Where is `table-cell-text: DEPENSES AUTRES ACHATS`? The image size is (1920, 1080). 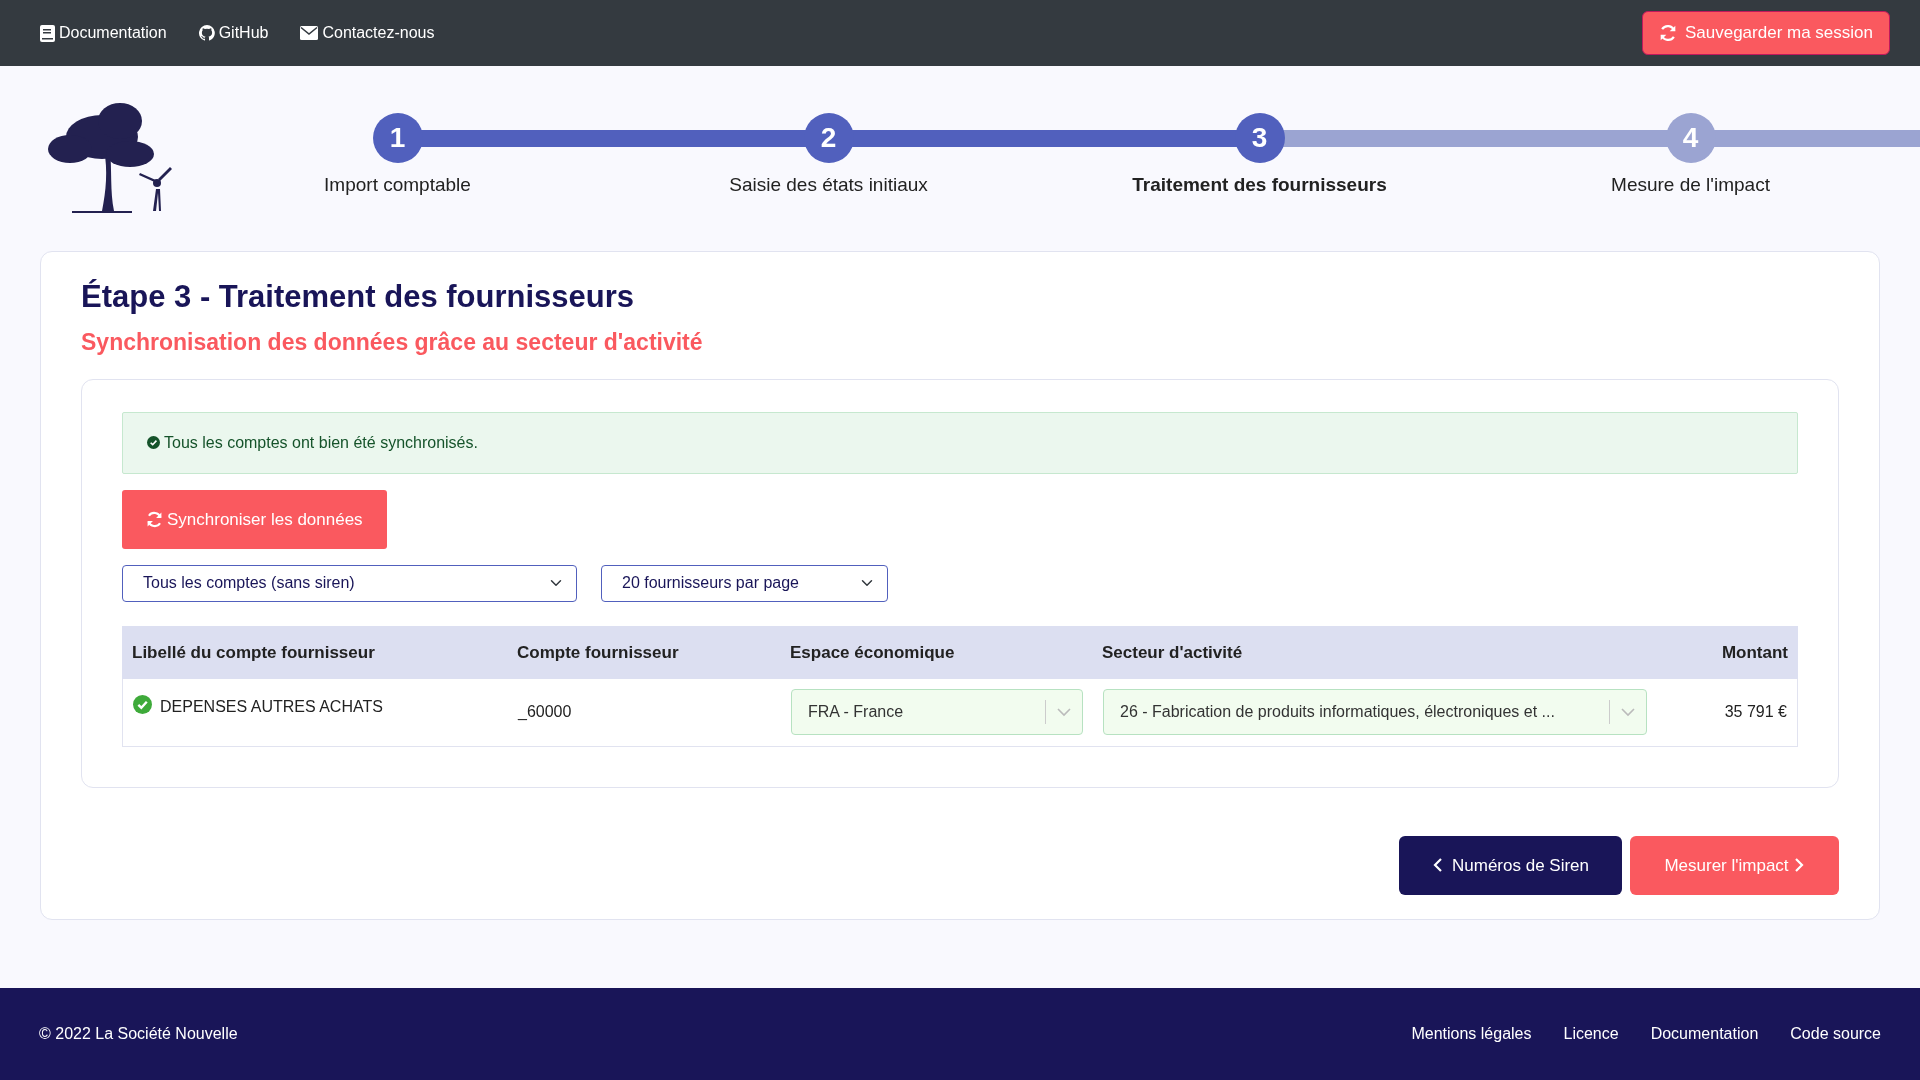
table-cell-text: DEPENSES AUTRES ACHATS is located at coordinates (271, 706).